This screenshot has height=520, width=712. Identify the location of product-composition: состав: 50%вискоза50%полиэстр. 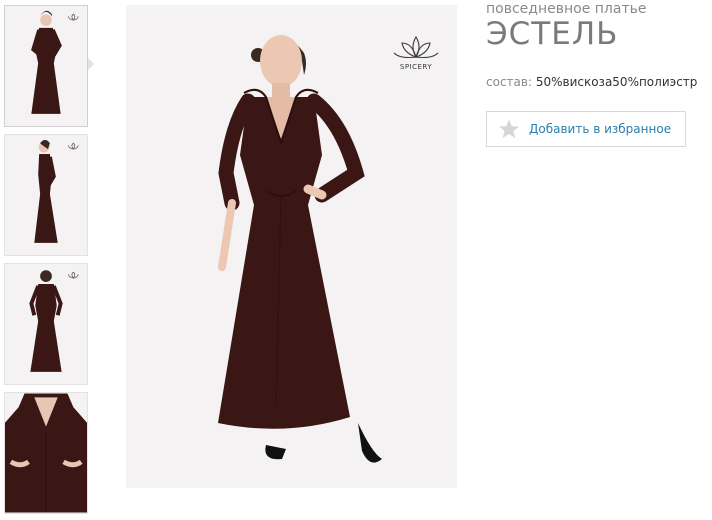
(591, 82).